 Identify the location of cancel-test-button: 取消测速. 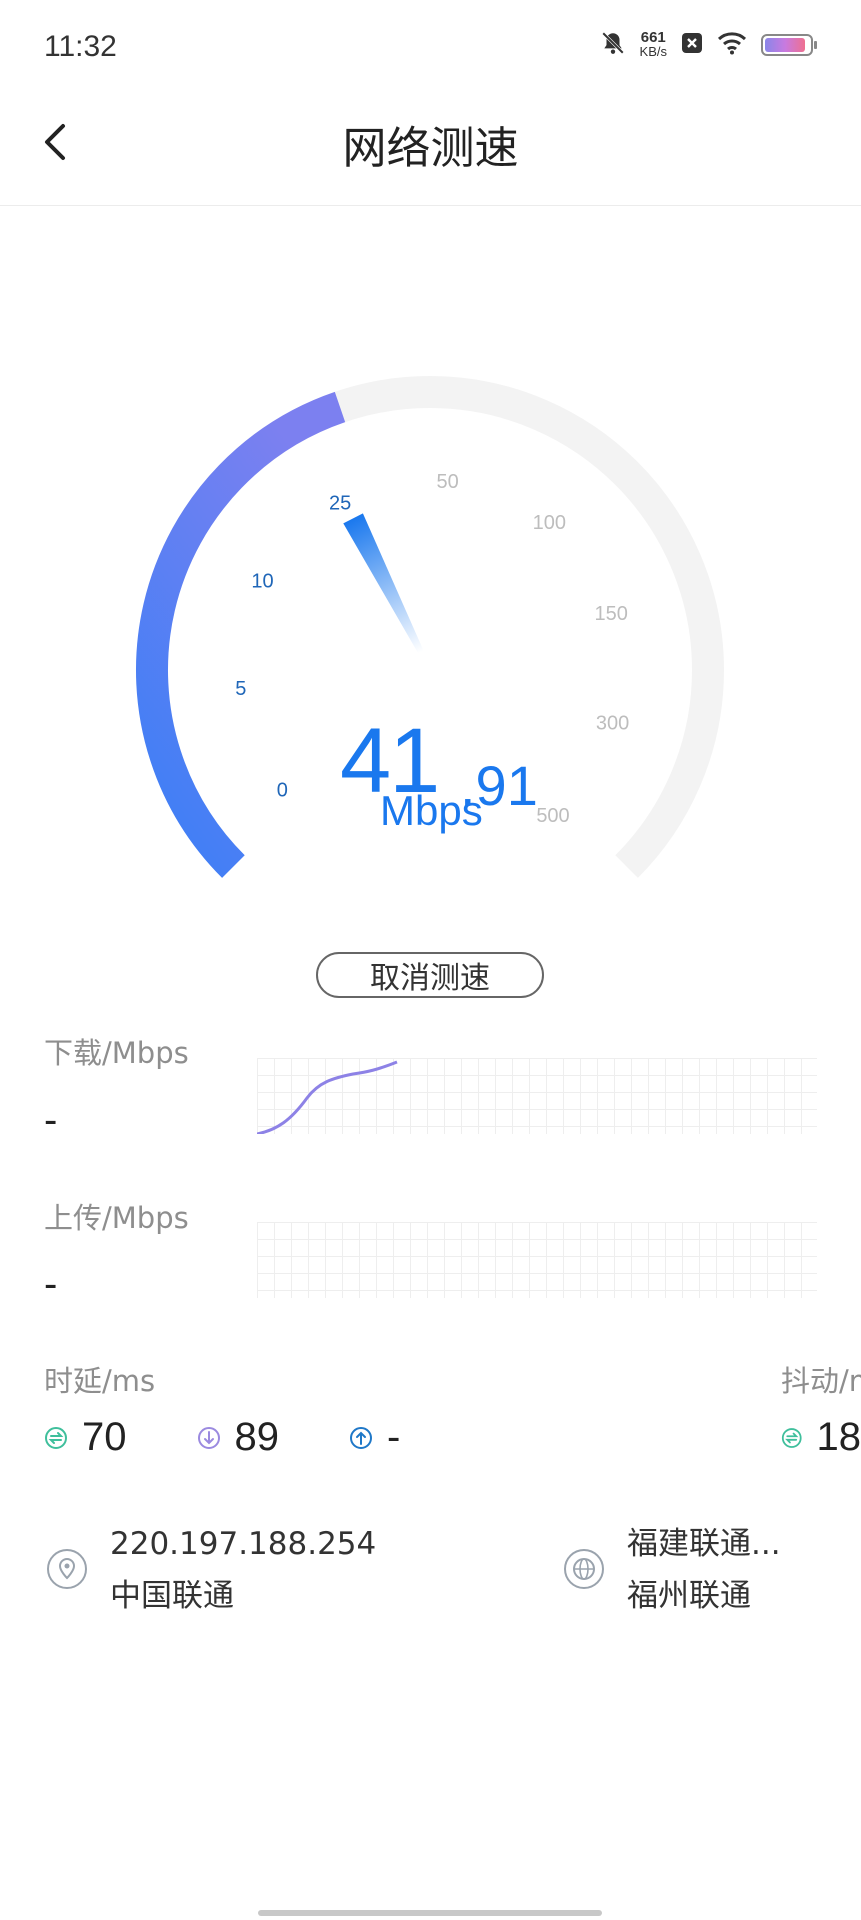
(430, 975).